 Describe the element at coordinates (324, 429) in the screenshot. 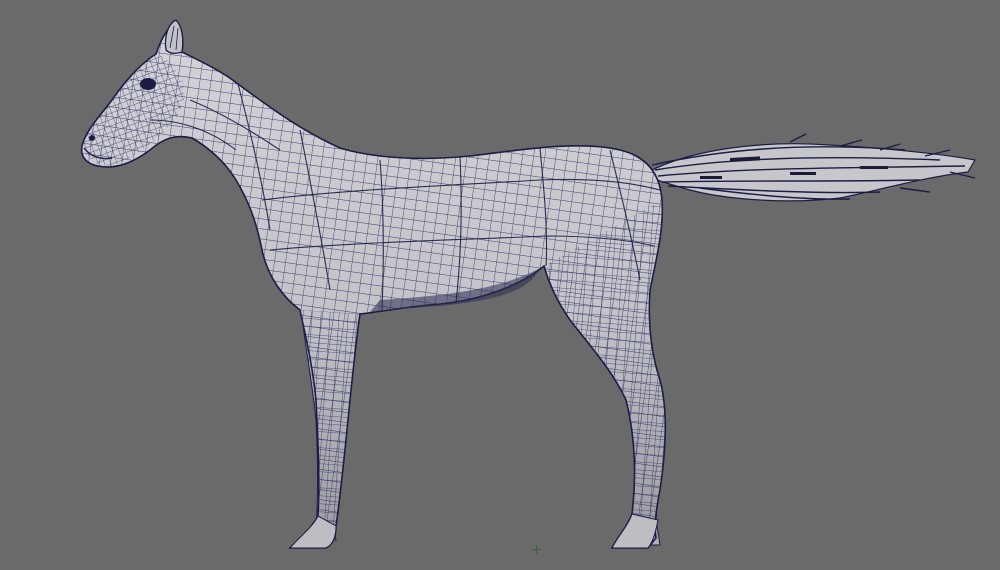

I see `horse-front-leg` at that location.